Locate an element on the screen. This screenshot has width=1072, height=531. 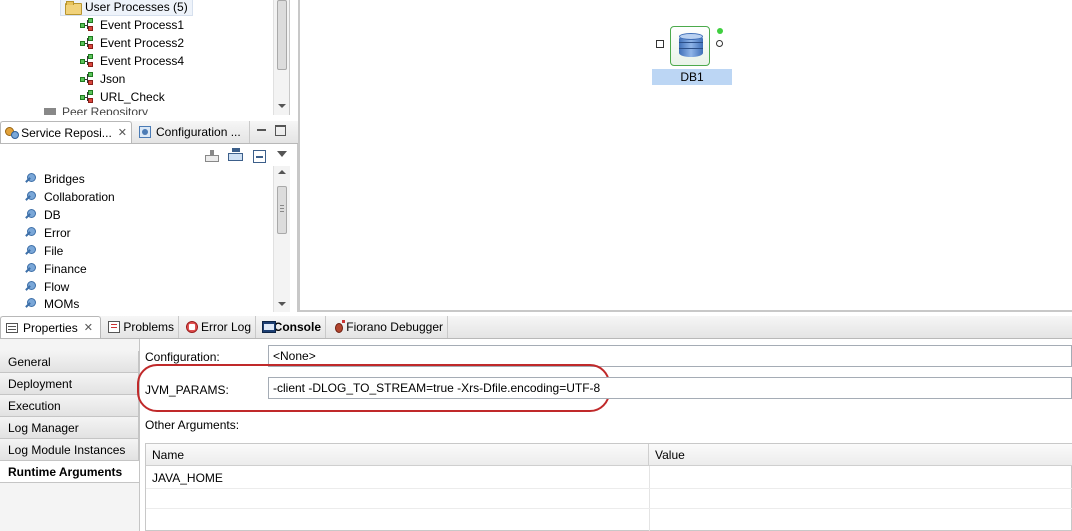
tree-folder-label: User Processes (5) is located at coordinates (136, 7).